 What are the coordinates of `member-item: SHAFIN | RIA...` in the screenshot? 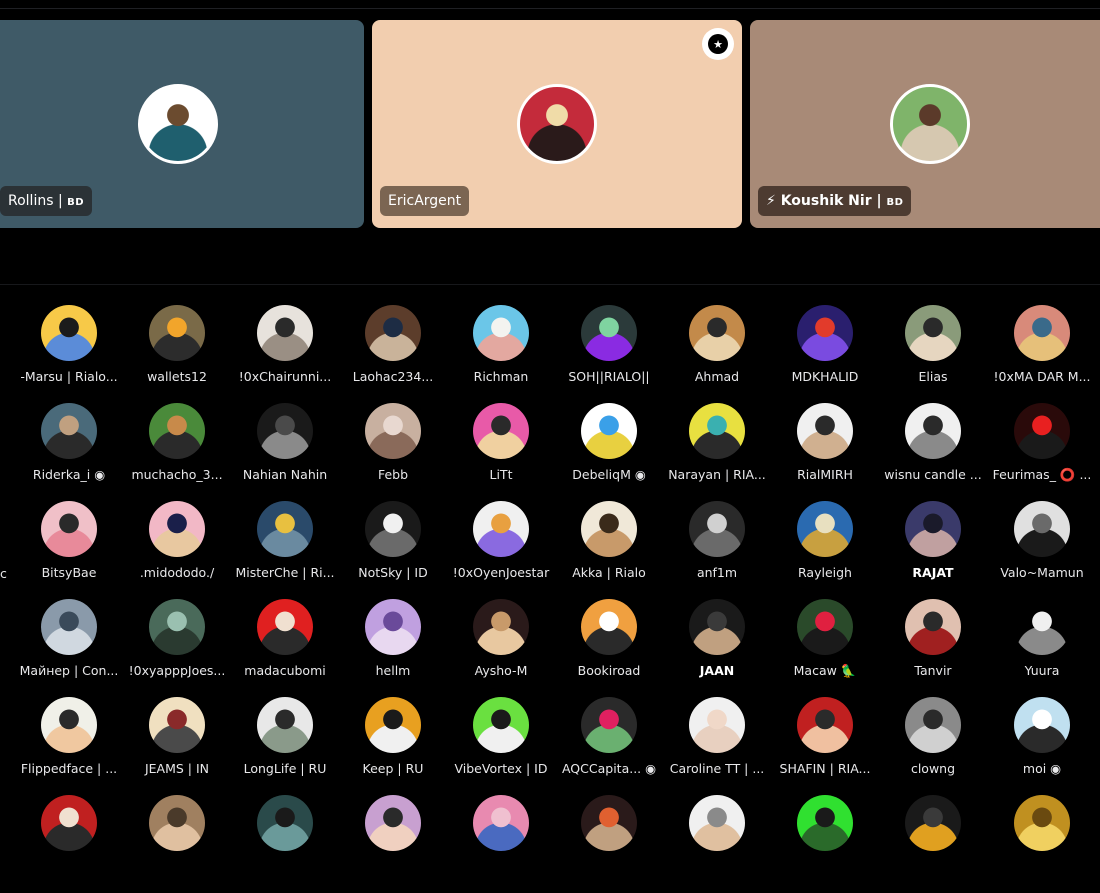 It's located at (825, 746).